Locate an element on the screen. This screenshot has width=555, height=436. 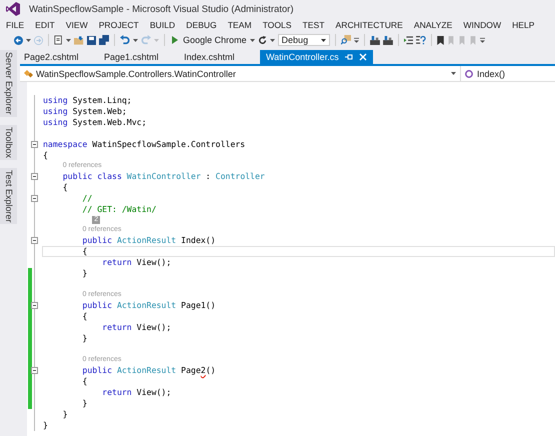
refresh-icon is located at coordinates (262, 40).